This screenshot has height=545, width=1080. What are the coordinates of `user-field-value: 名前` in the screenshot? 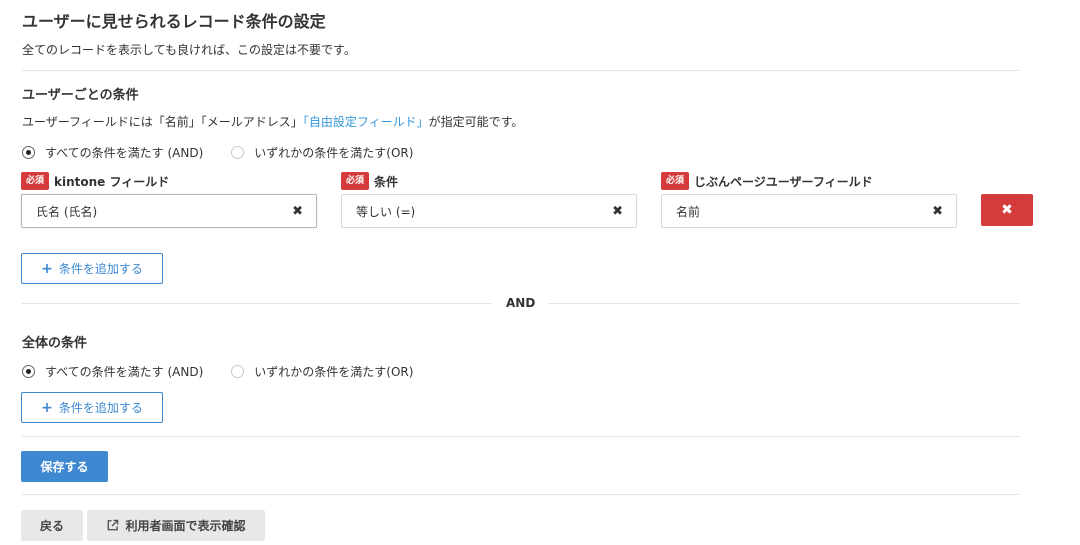 It's located at (688, 211).